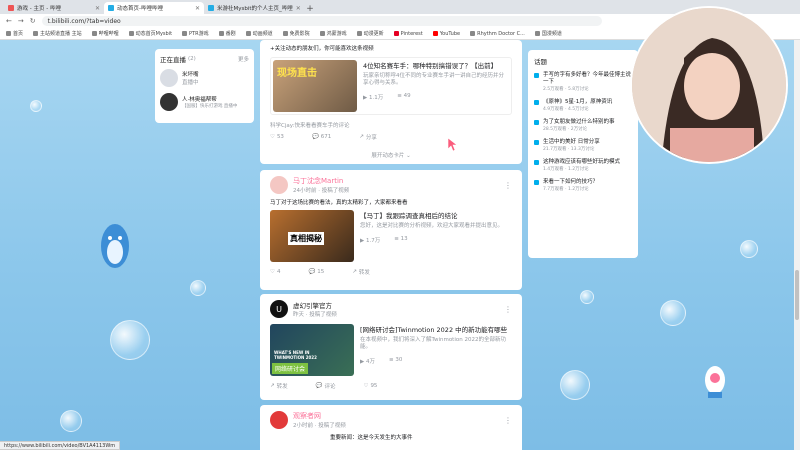 This screenshot has width=800, height=450. Describe the element at coordinates (105, 33) in the screenshot. I see `bookmark-item: 哔哩哔哩` at that location.